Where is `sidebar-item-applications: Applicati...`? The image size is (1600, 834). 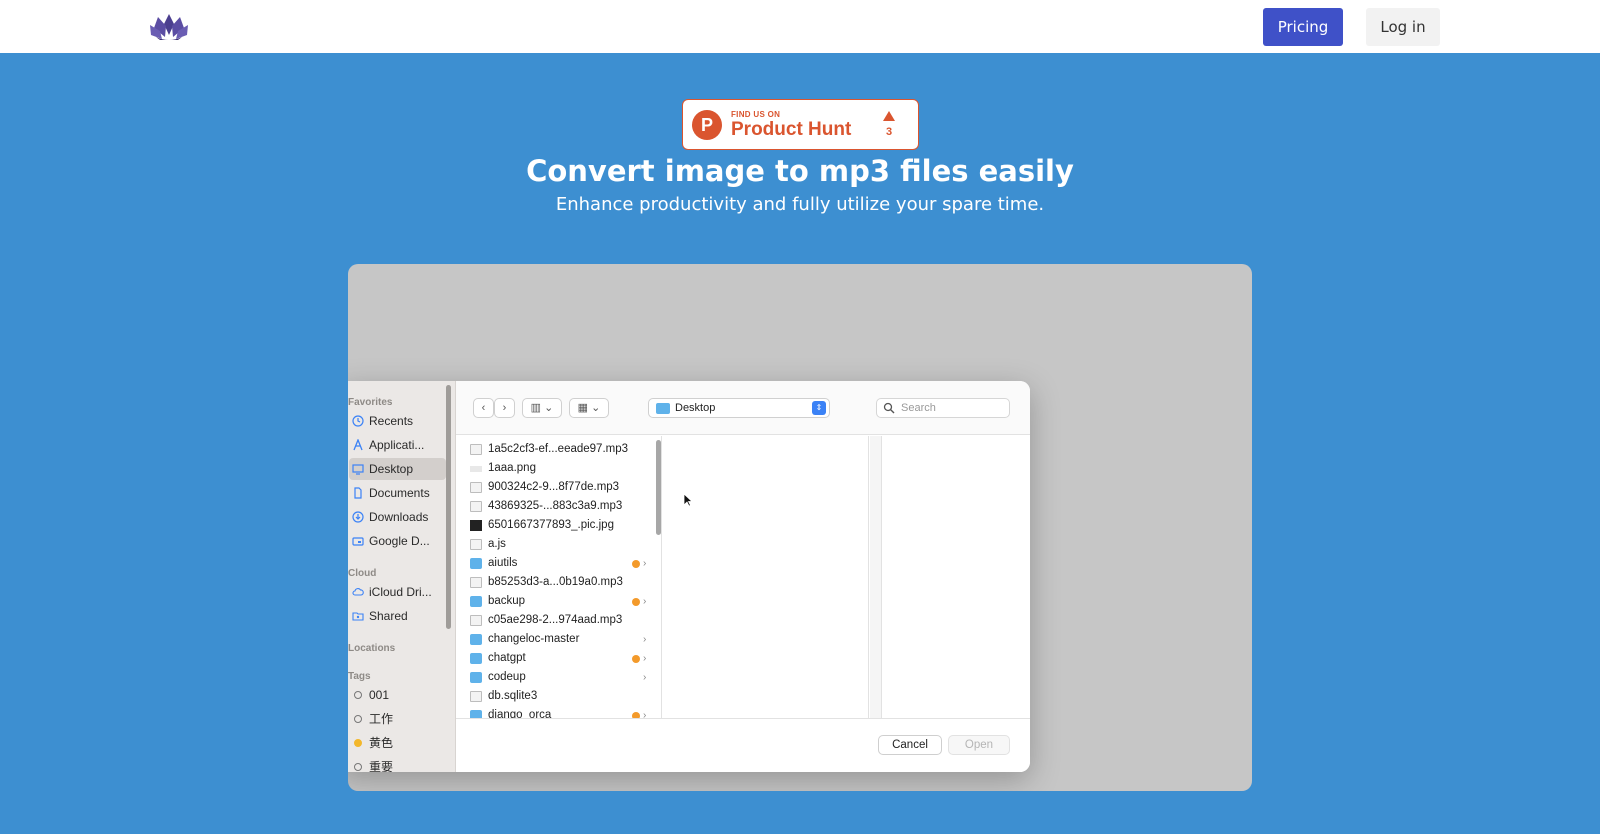 sidebar-item-applications: Applicati... is located at coordinates (397, 445).